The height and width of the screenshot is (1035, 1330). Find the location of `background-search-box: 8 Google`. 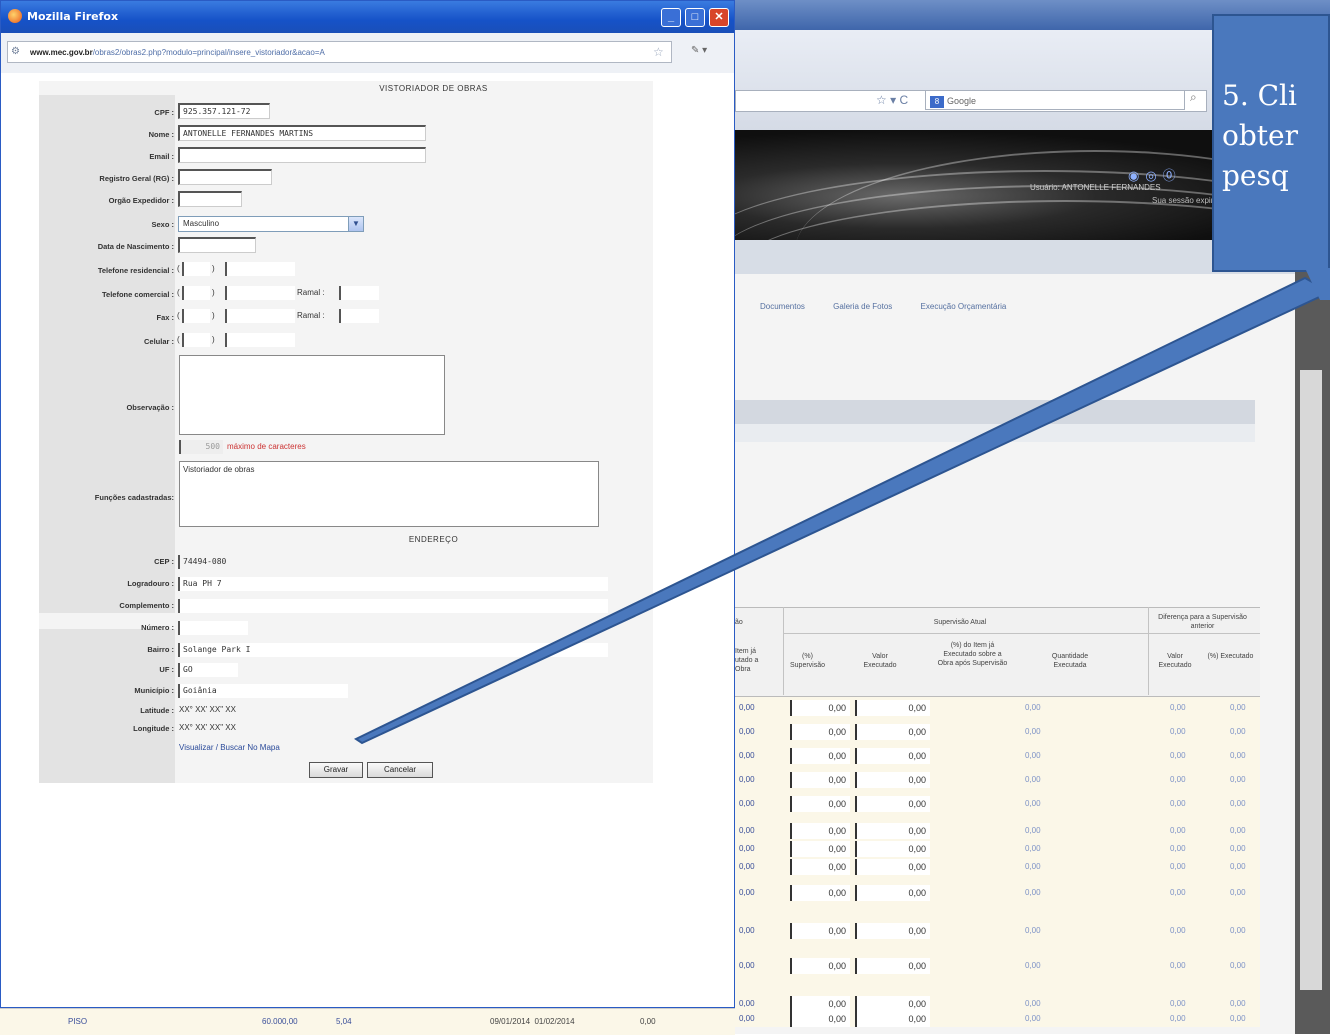

background-search-box: 8 Google is located at coordinates (1055, 100).